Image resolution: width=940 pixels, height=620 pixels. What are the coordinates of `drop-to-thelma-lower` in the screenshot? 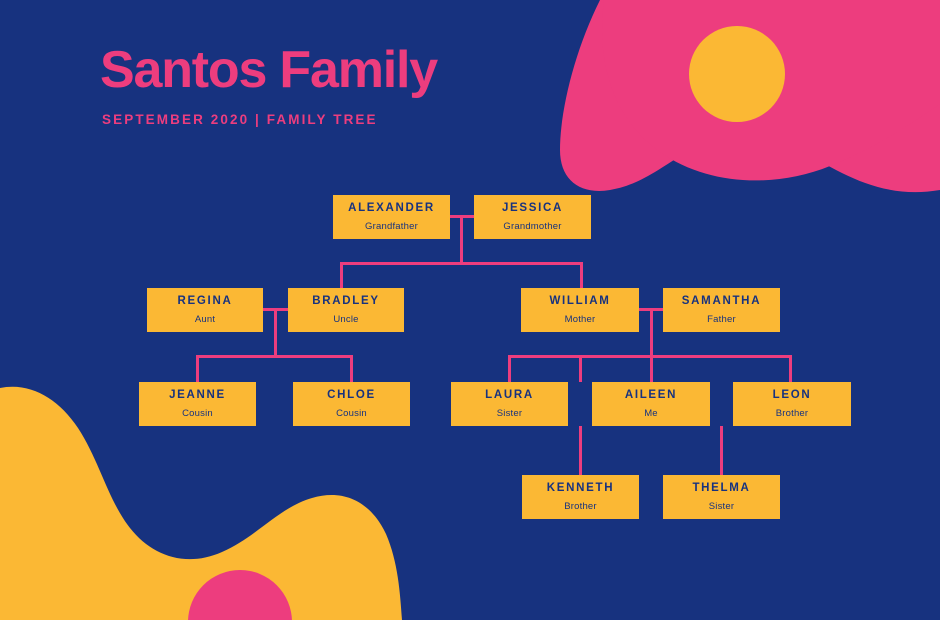 It's located at (721, 450).